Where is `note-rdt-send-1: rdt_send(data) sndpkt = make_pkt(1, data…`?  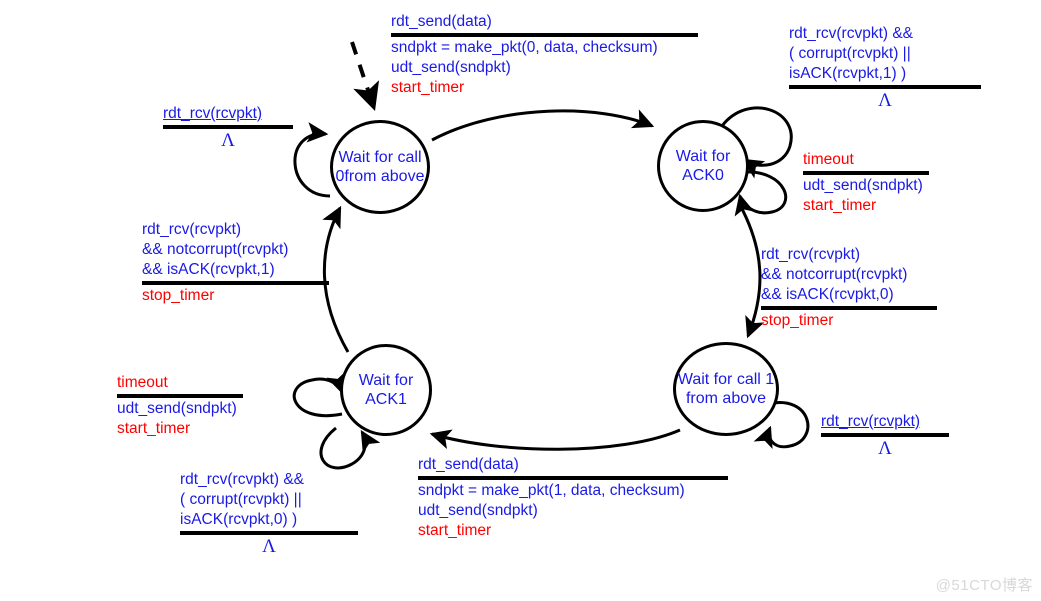 note-rdt-send-1: rdt_send(data) sndpkt = make_pkt(1, data… is located at coordinates (573, 498).